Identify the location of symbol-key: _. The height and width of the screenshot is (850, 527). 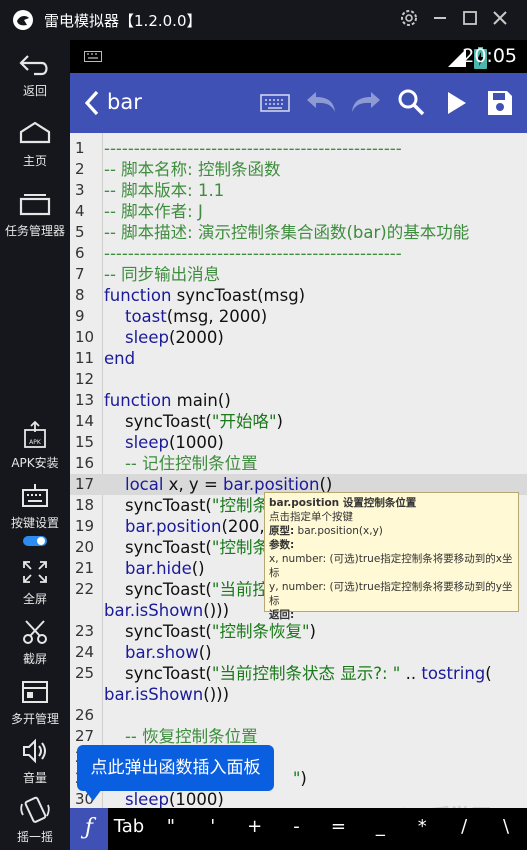
(380, 829).